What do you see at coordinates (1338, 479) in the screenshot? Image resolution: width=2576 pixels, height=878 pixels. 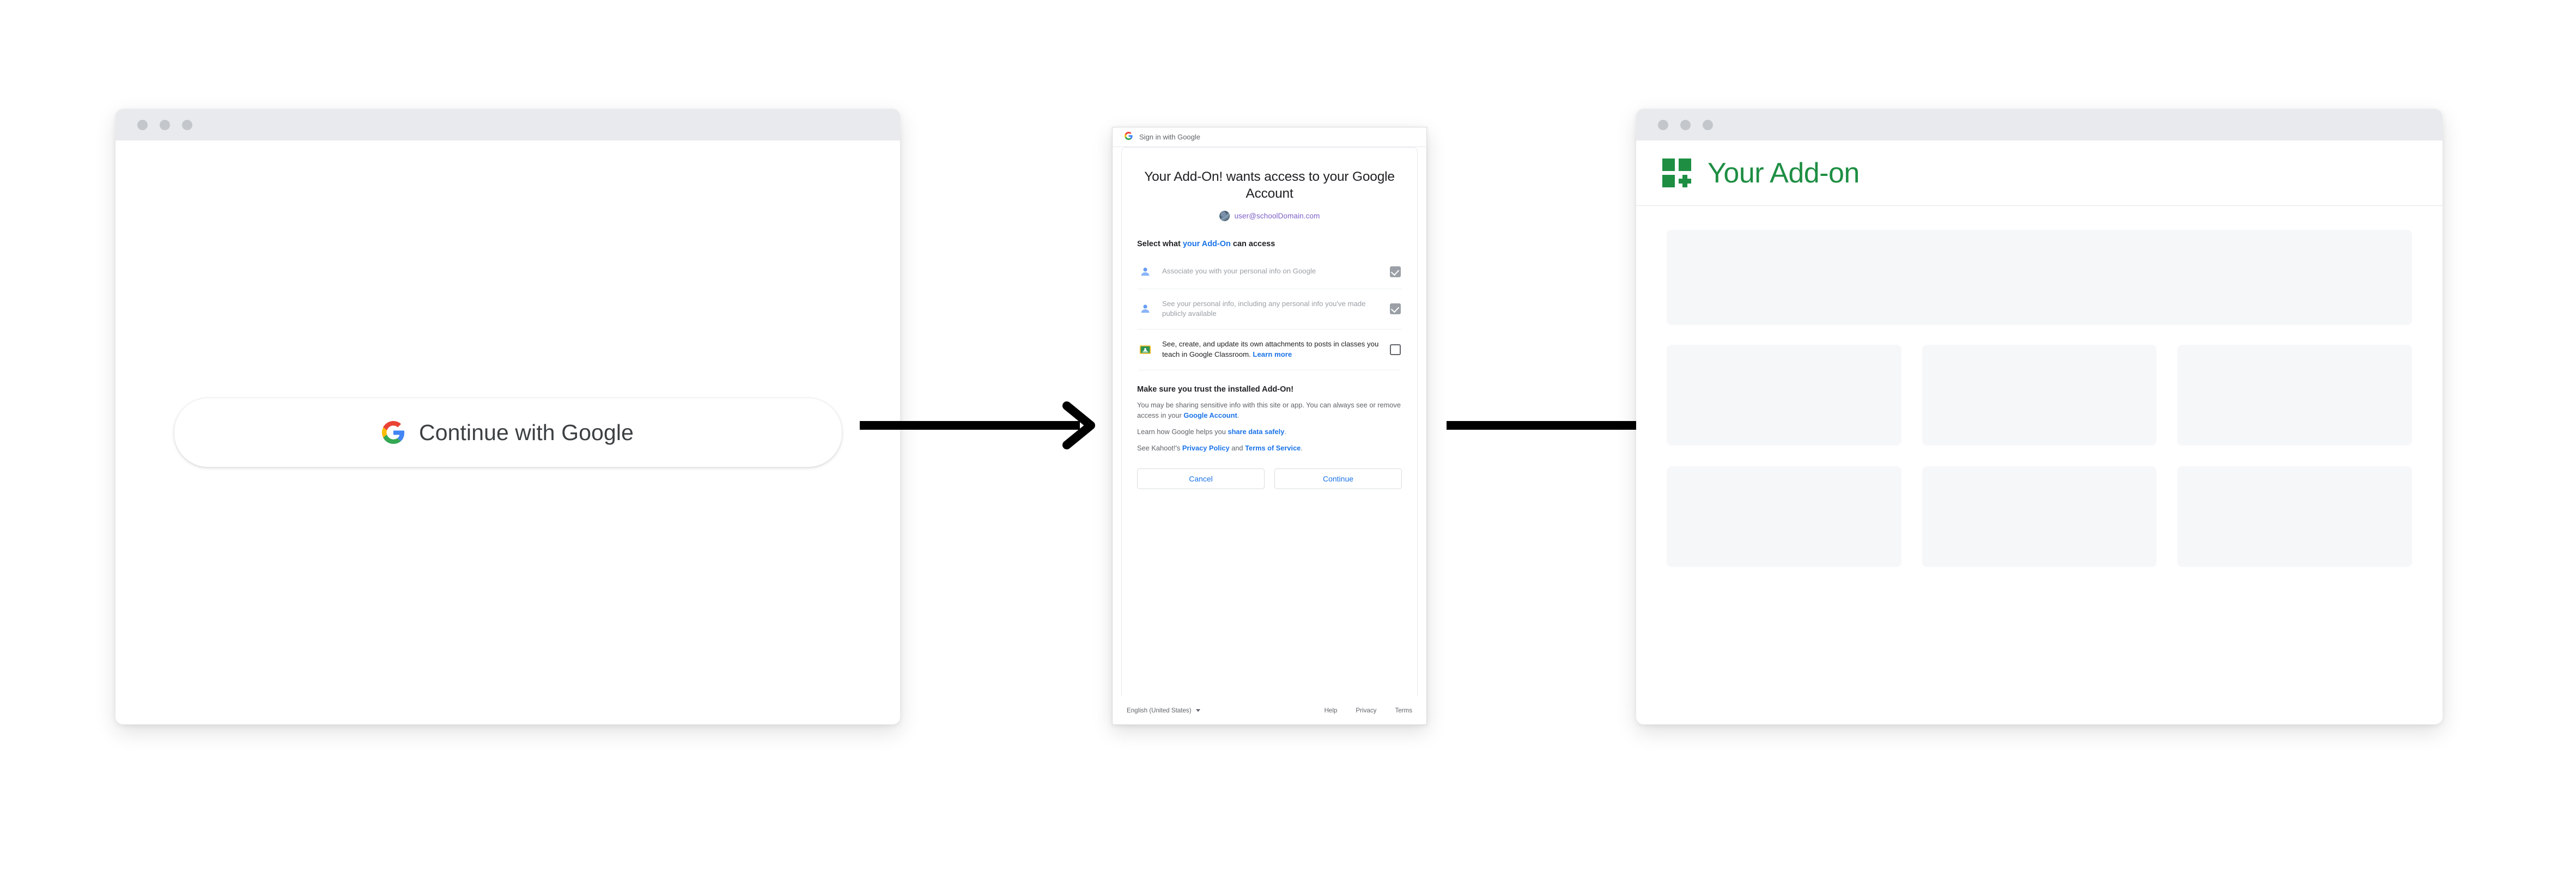 I see `continue-button: Continue` at bounding box center [1338, 479].